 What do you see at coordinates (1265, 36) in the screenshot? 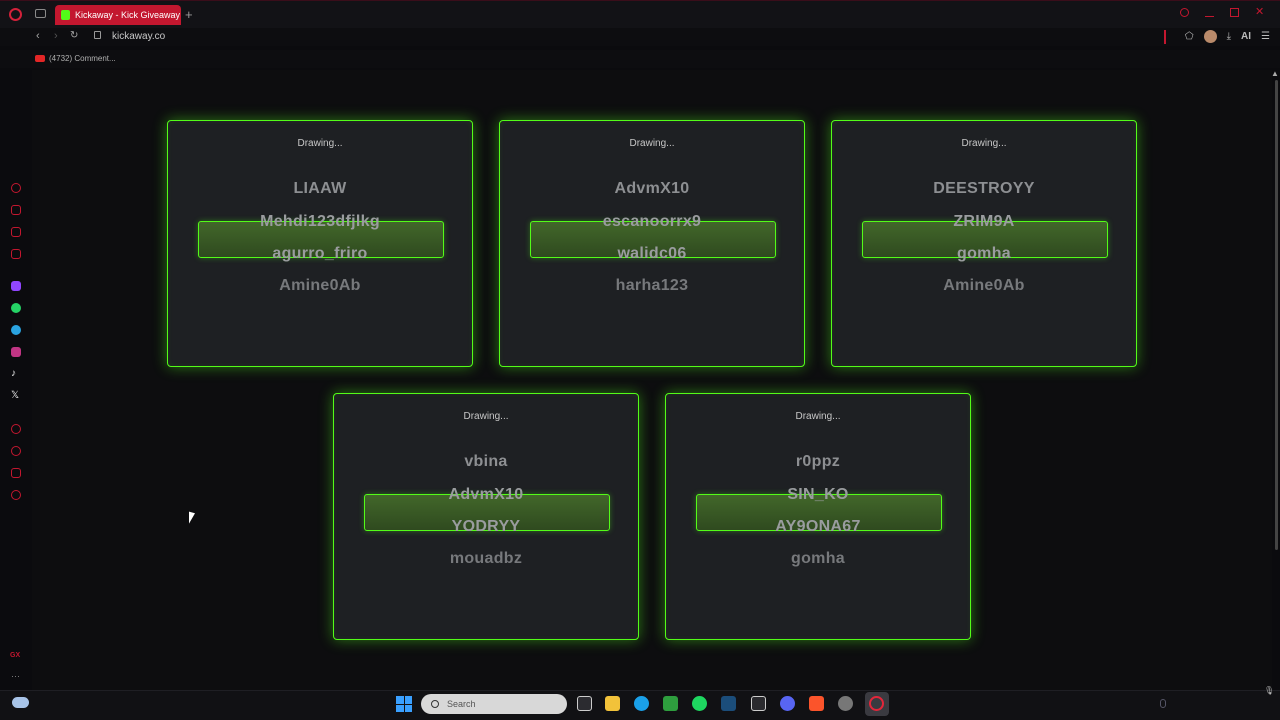
I see `menu-icon: ☰` at bounding box center [1265, 36].